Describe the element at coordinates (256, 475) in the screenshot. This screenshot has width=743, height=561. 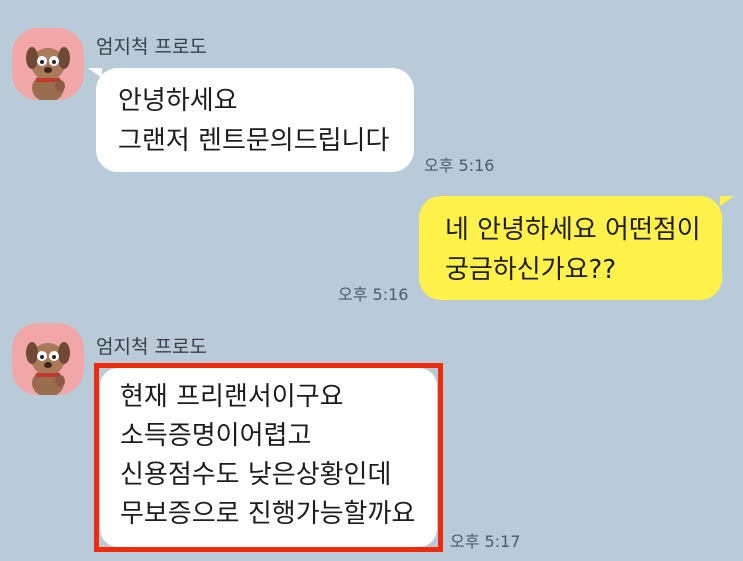
I see `message-line: 신용점수도 낮은상황인데` at that location.